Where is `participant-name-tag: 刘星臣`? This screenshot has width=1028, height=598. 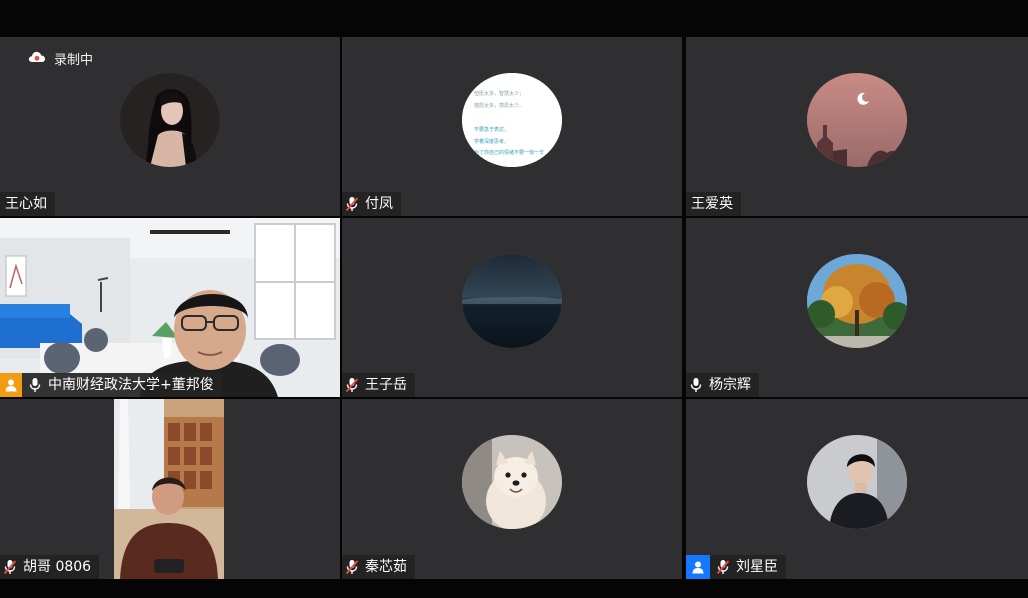
participant-name-tag: 刘星臣 is located at coordinates (736, 567).